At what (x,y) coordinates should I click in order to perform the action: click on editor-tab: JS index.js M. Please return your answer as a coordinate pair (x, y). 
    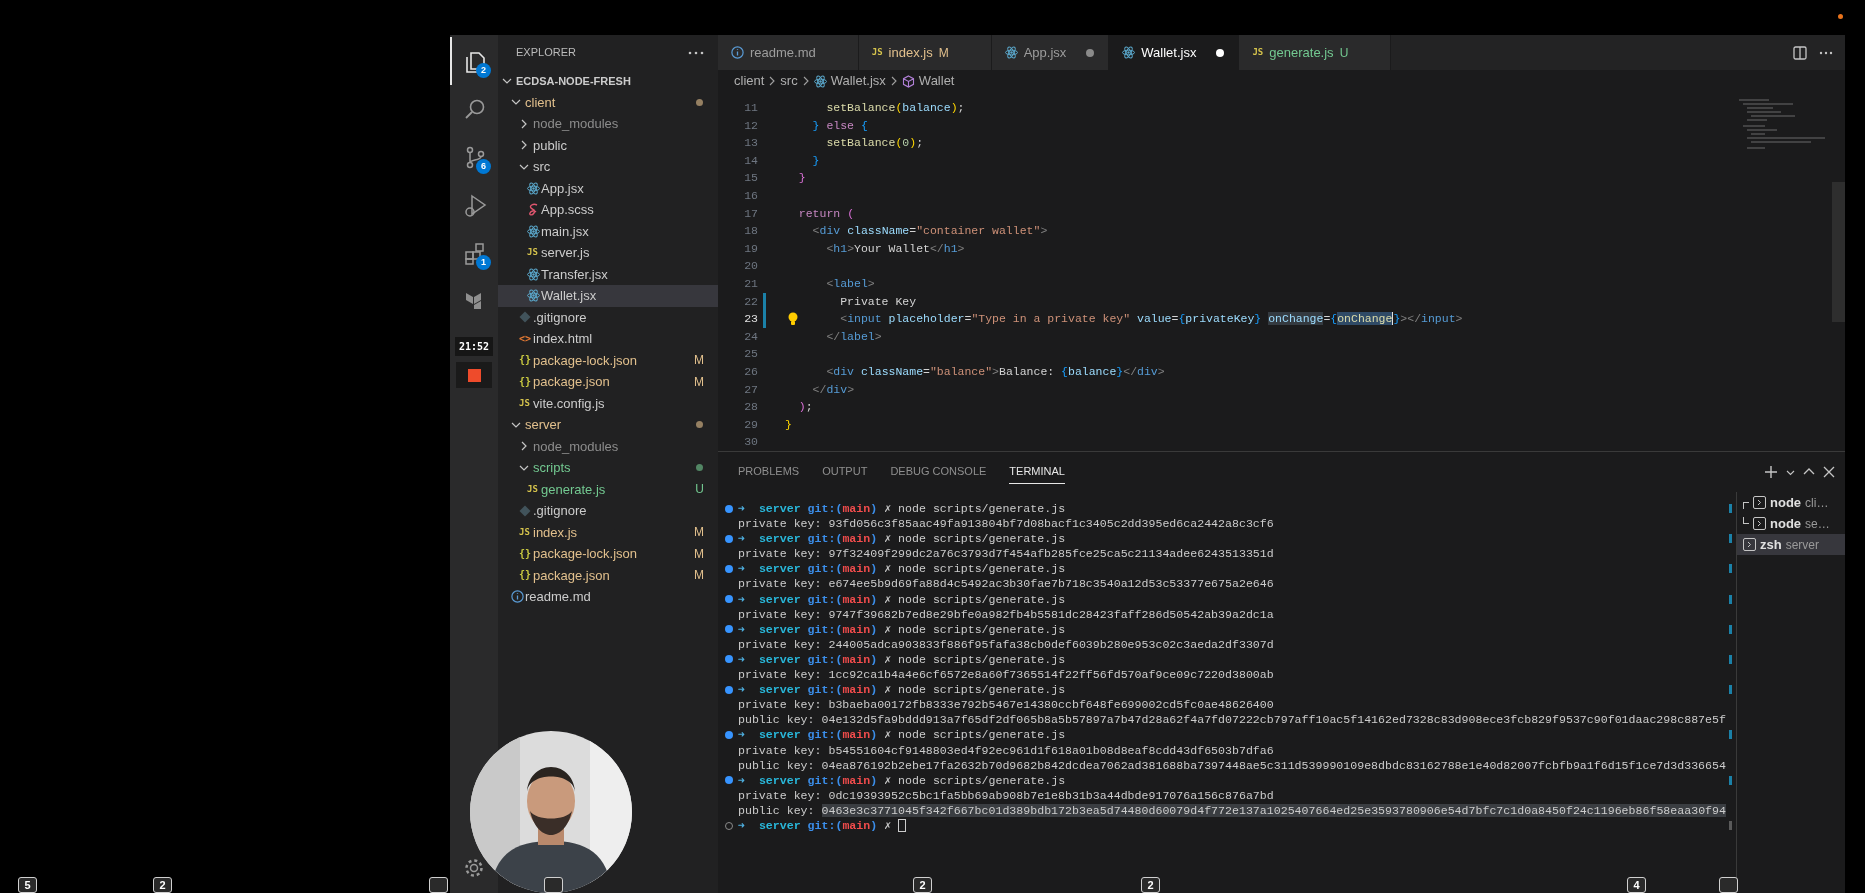
    Looking at the image, I should click on (925, 52).